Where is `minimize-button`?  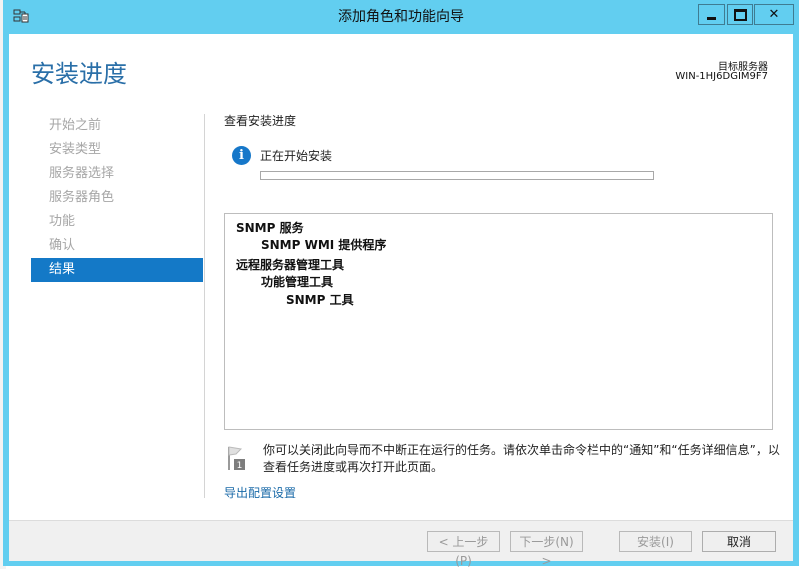 minimize-button is located at coordinates (711, 14).